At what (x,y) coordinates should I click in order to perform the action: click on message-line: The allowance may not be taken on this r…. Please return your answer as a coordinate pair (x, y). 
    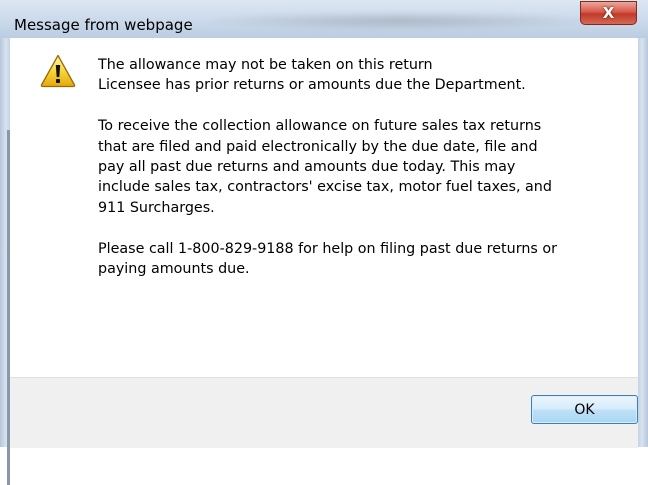
    Looking at the image, I should click on (265, 65).